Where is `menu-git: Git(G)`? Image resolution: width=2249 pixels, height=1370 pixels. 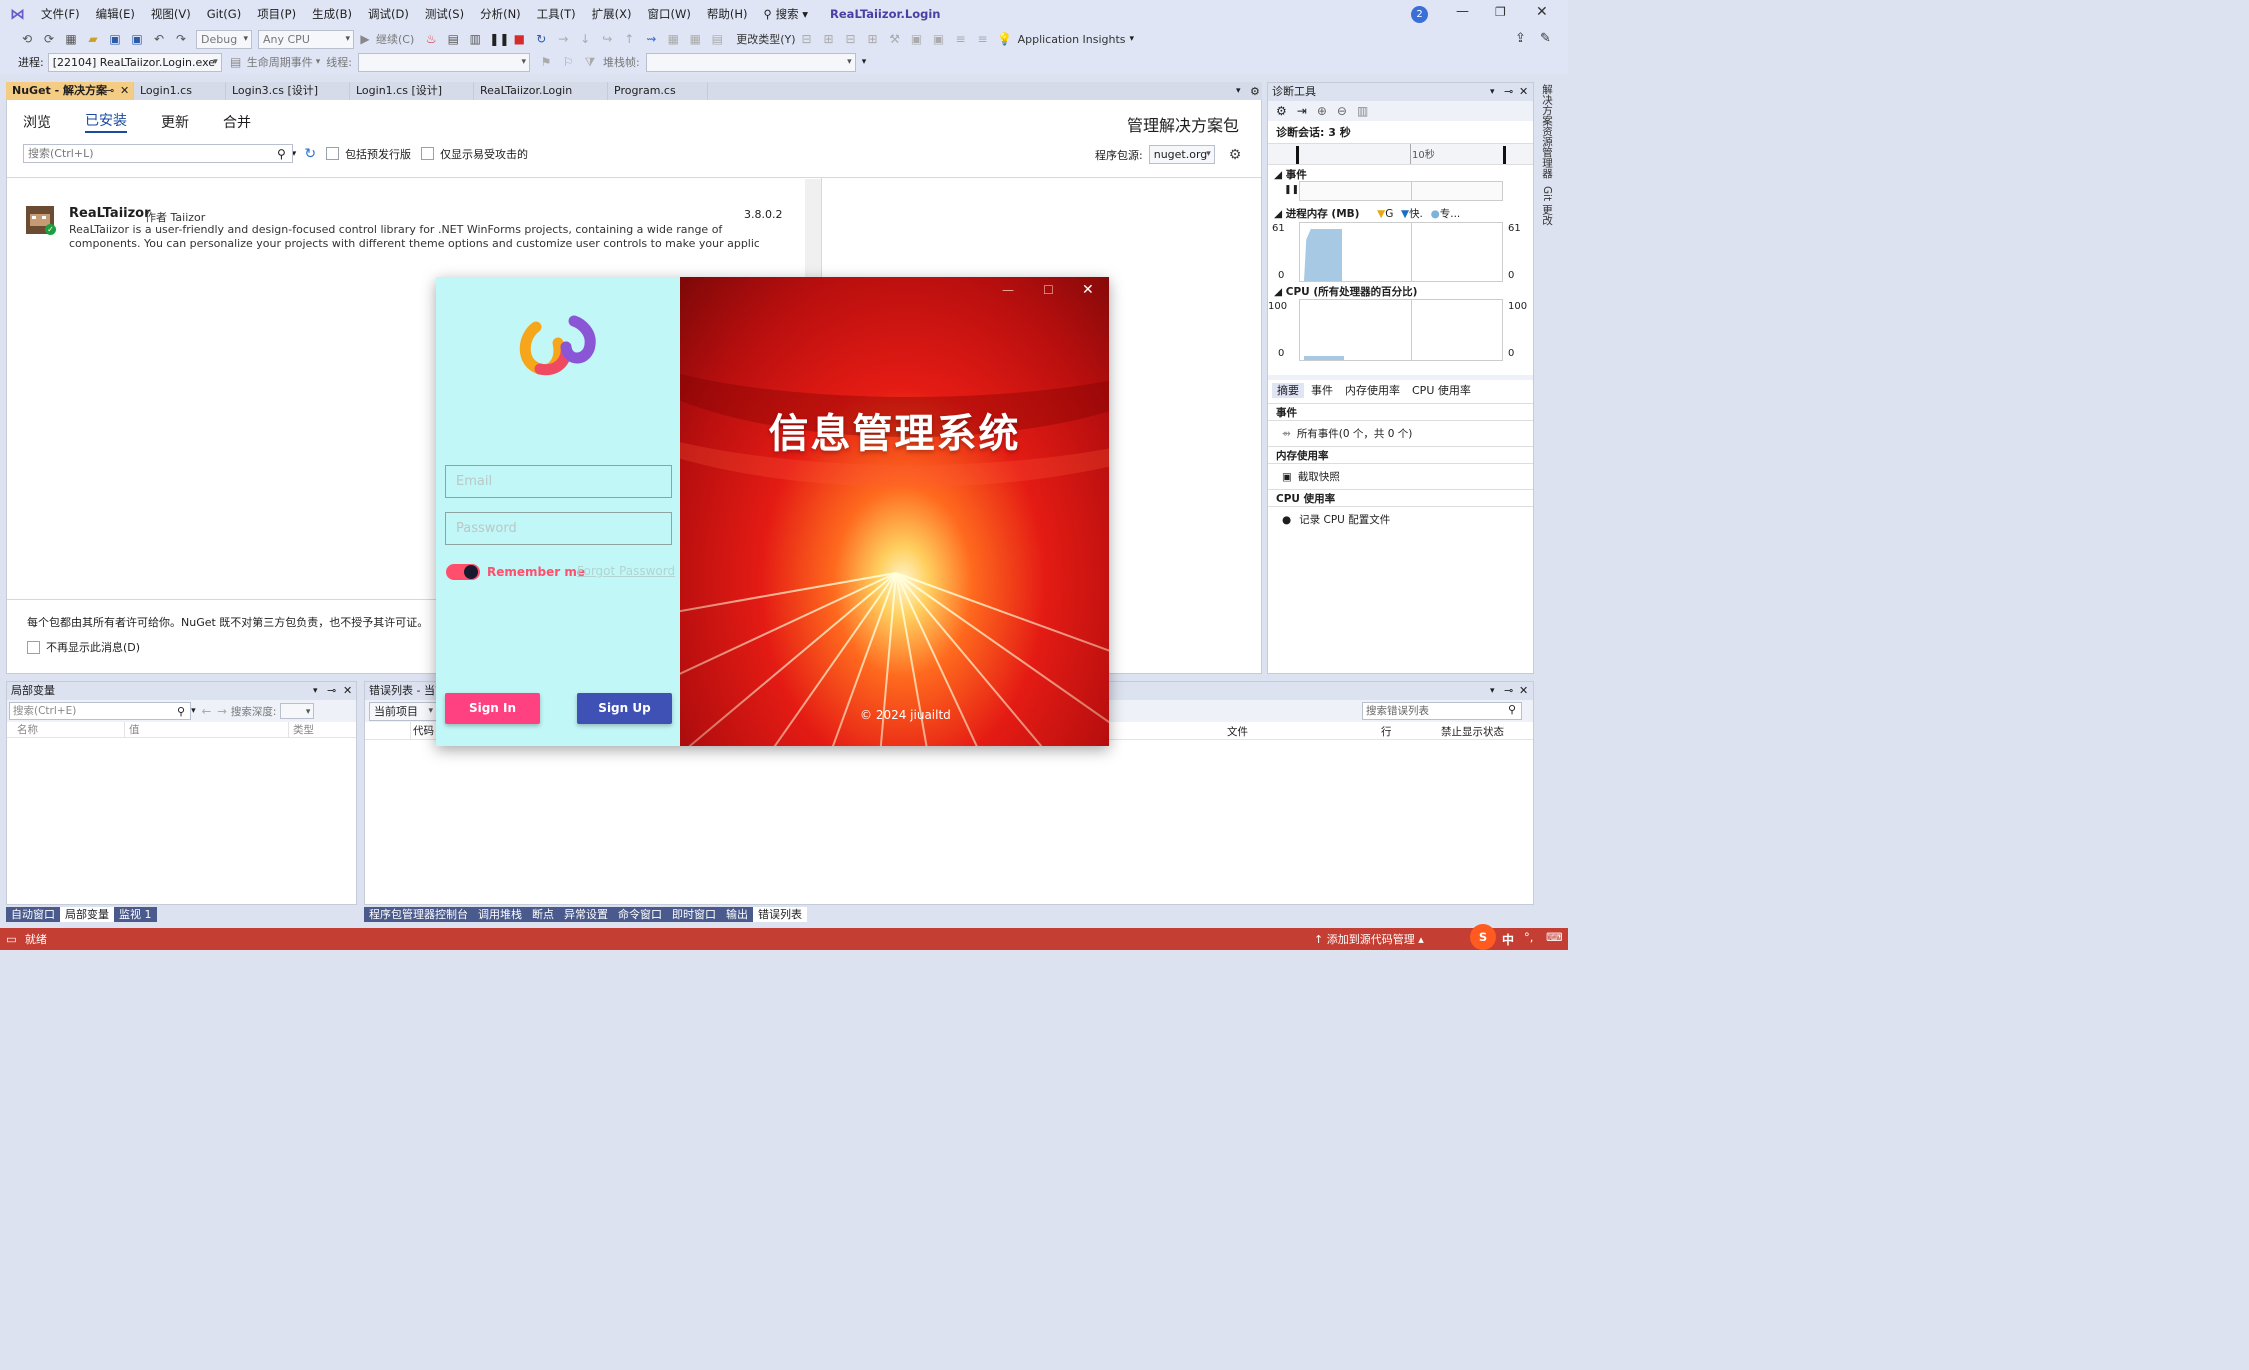 menu-git: Git(G) is located at coordinates (224, 14).